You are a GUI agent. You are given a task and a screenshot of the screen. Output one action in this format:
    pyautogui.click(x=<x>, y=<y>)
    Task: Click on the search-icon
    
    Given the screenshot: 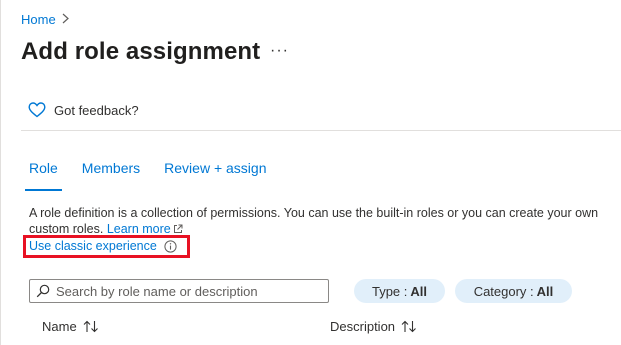 What is the action you would take?
    pyautogui.click(x=43, y=291)
    